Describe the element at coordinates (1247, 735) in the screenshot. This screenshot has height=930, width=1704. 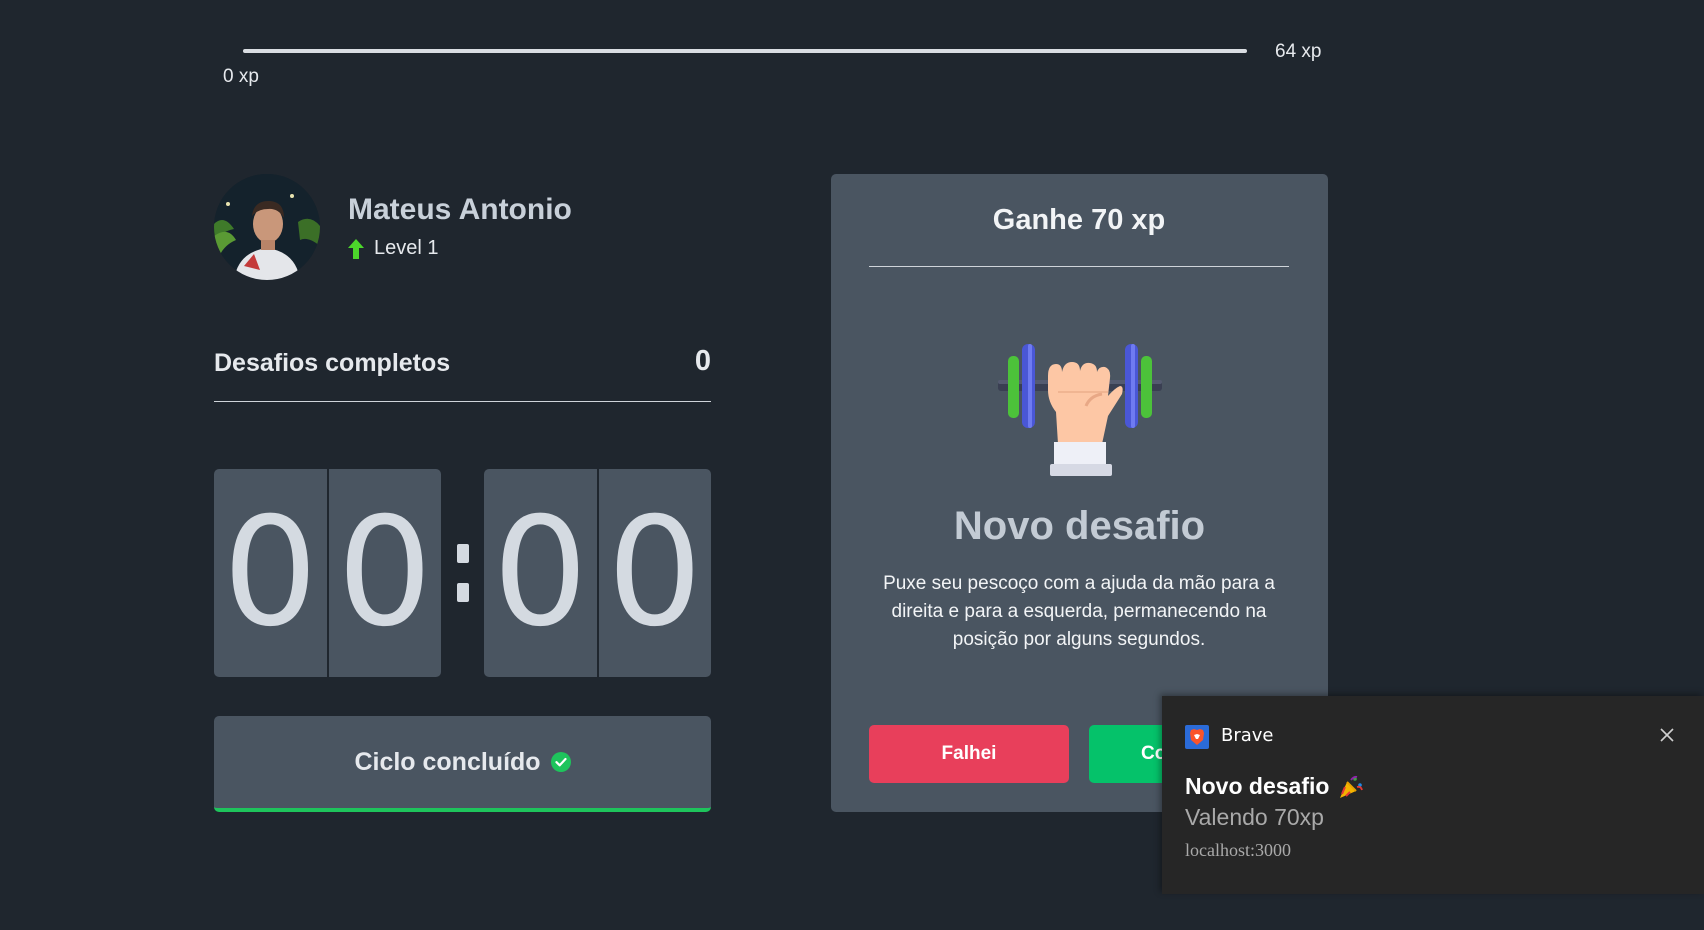
I see `notification-app-name: Brave` at that location.